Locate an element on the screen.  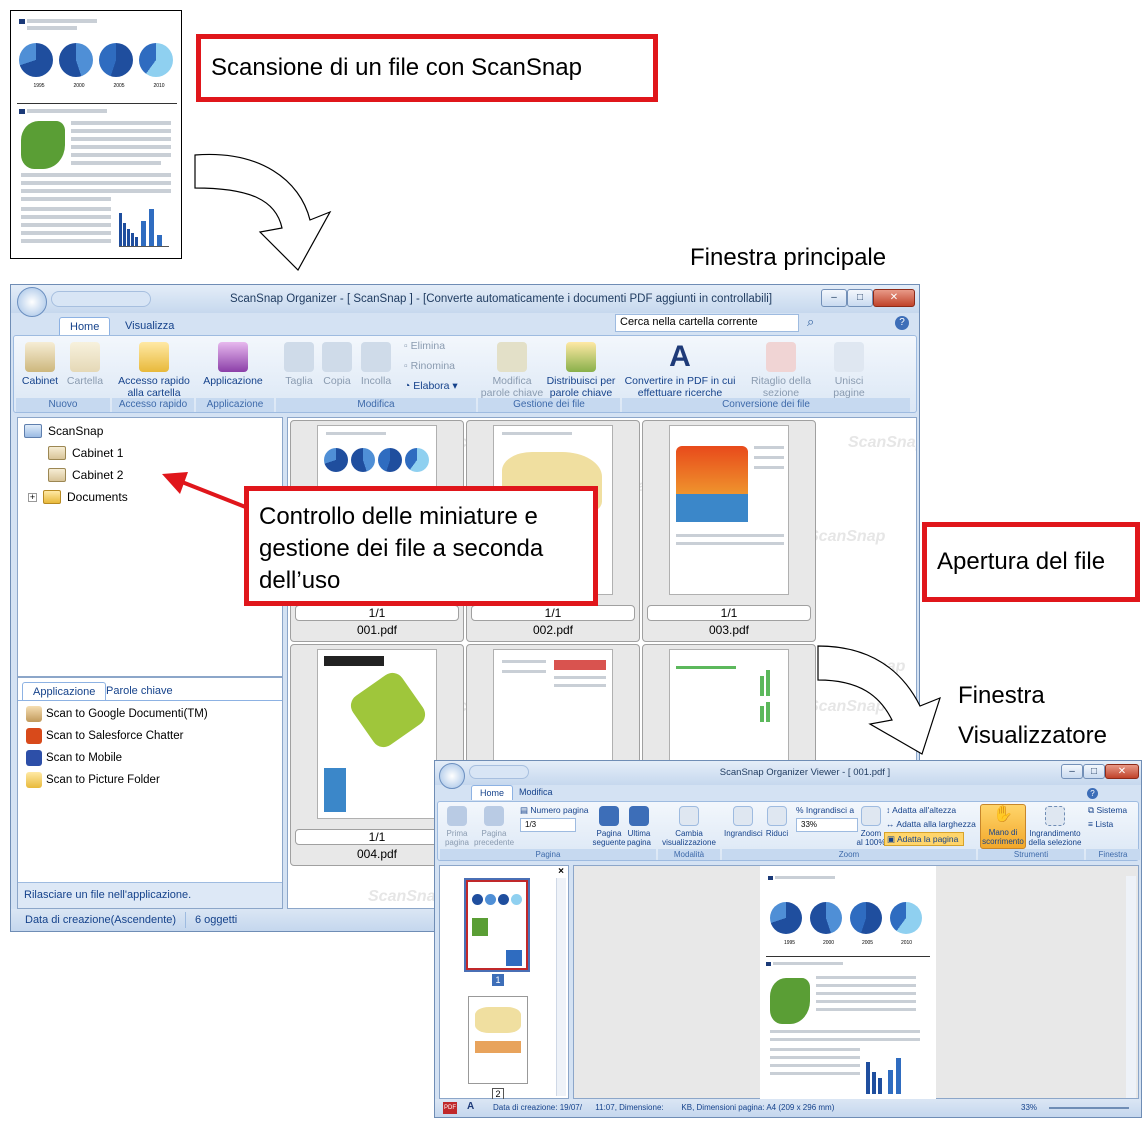
tree-root-scansnap: ScanSnap is located at coordinates (63, 431).